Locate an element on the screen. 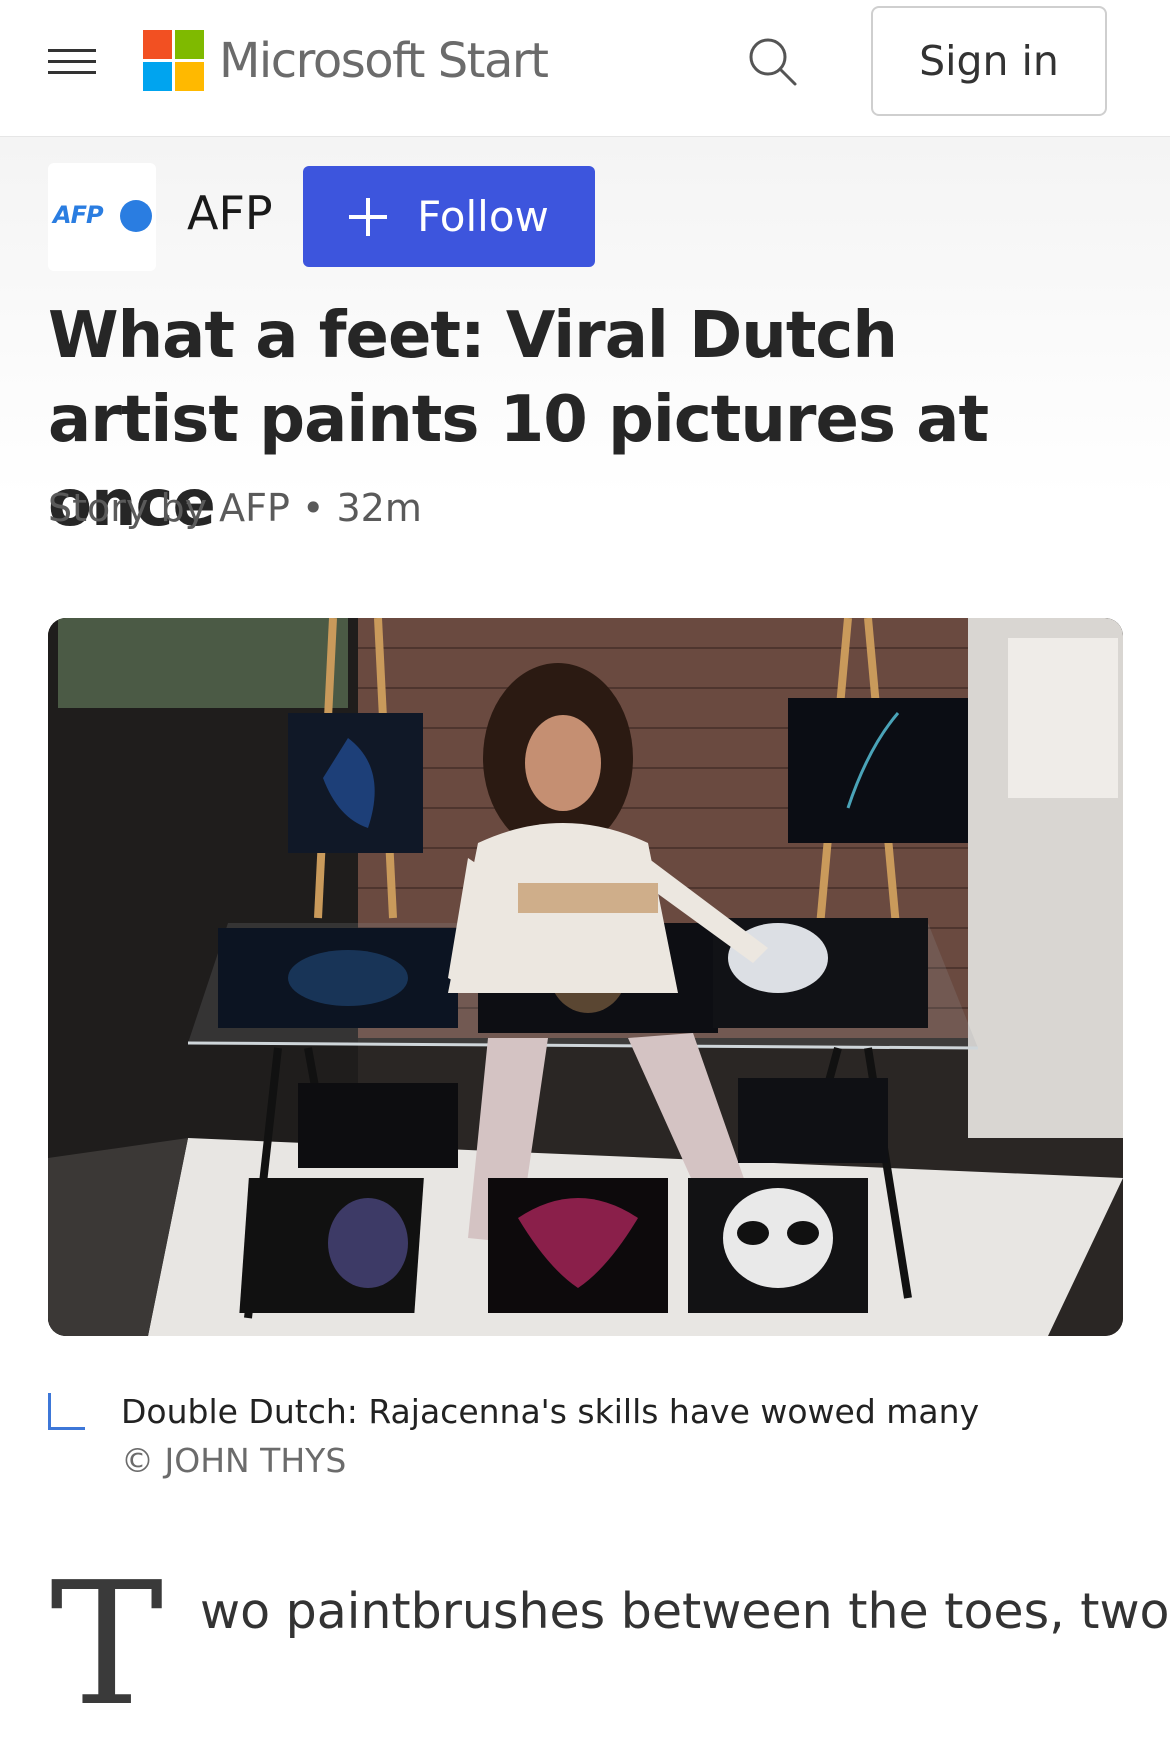  afp-dot-icon is located at coordinates (136, 216).